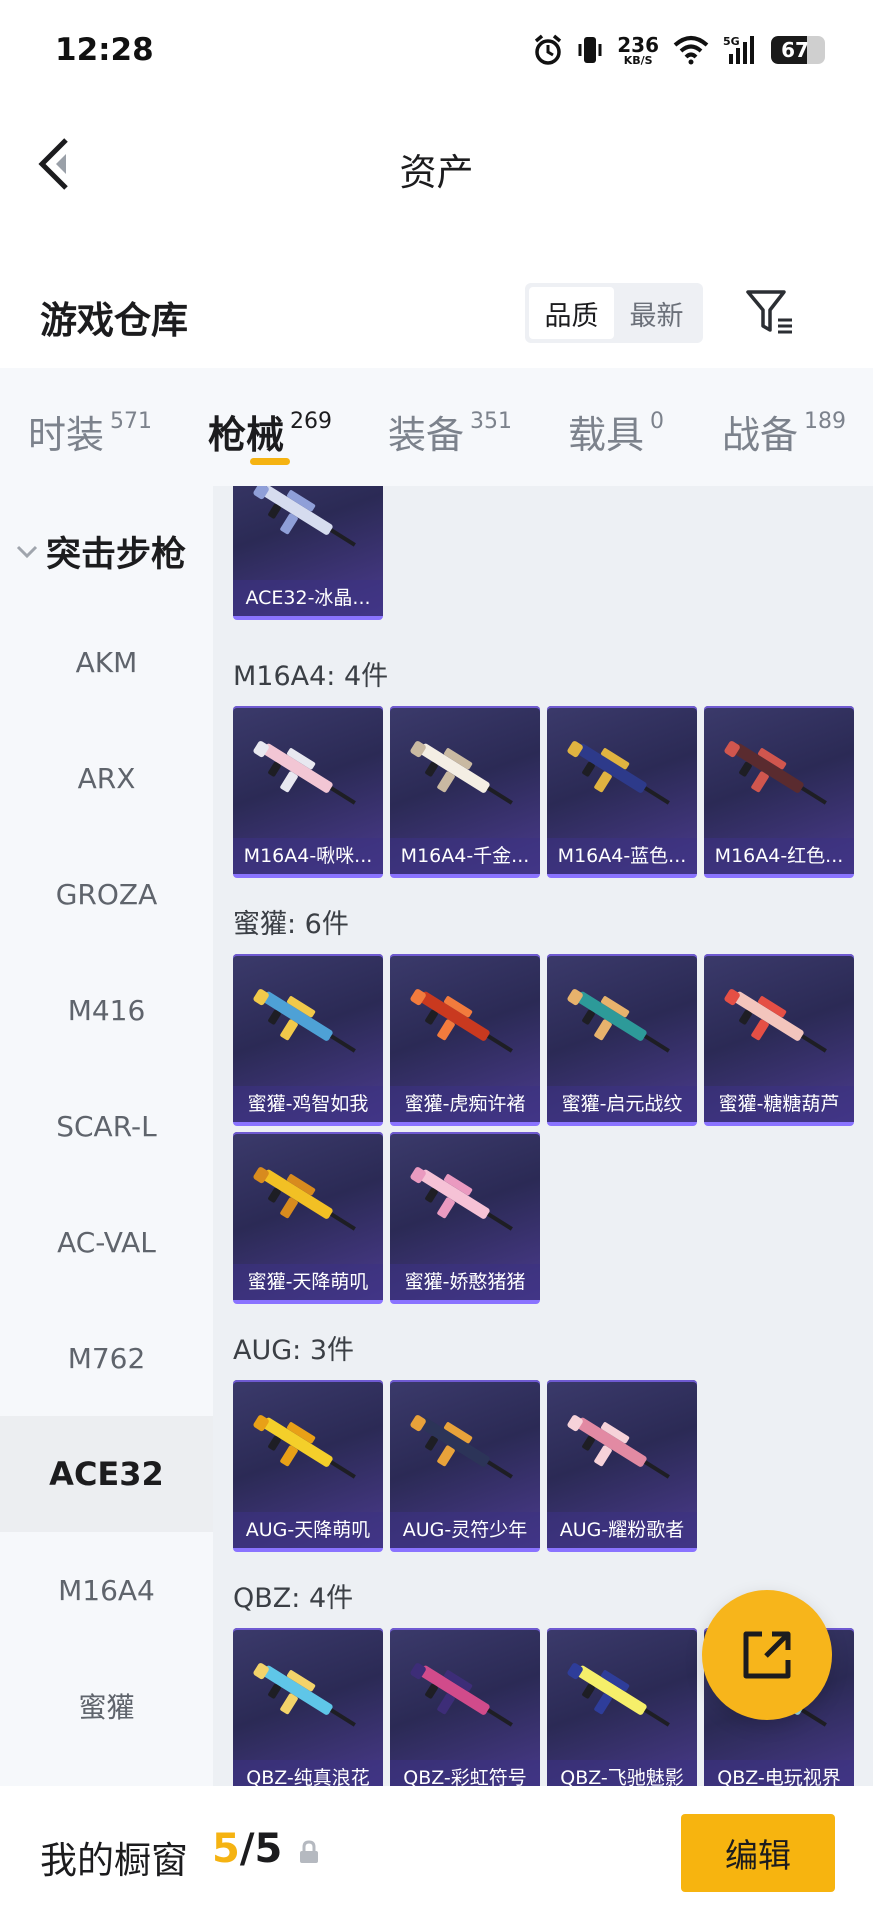  I want to click on weapon-name: AUG-天降萌叽, so click(308, 1530).